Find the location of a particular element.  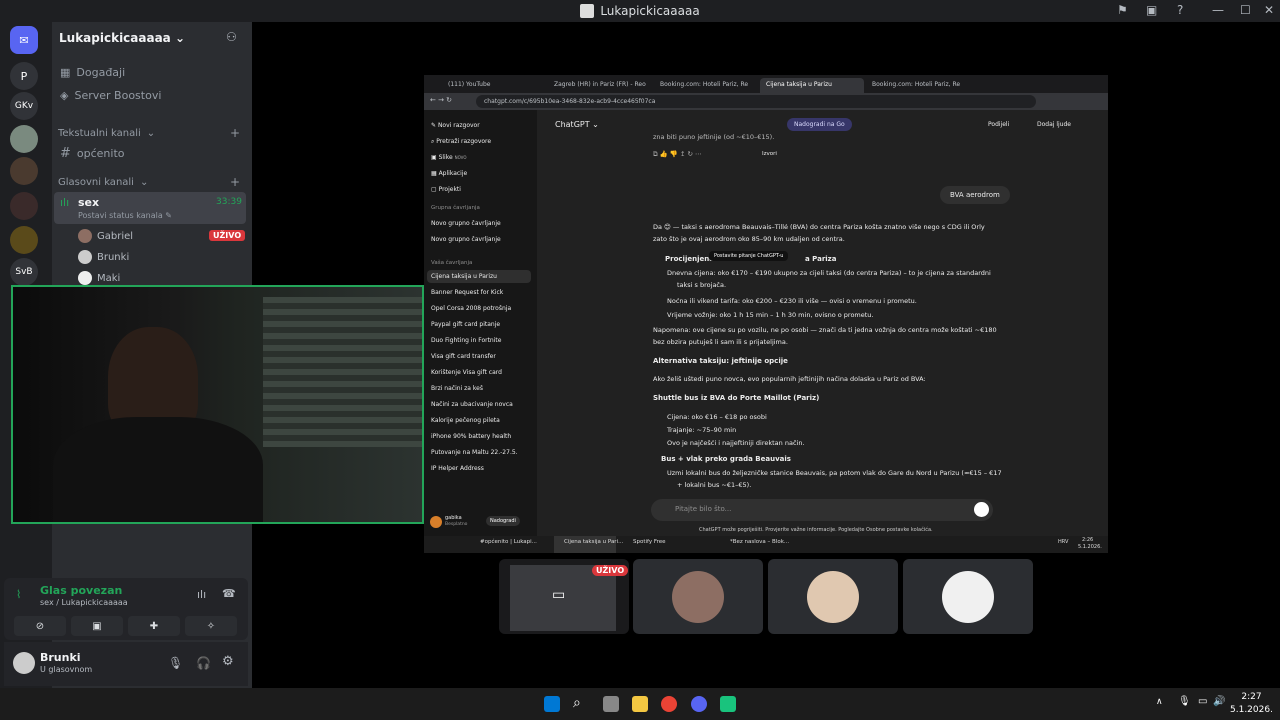

noise-icon: ılı is located at coordinates (201, 594).